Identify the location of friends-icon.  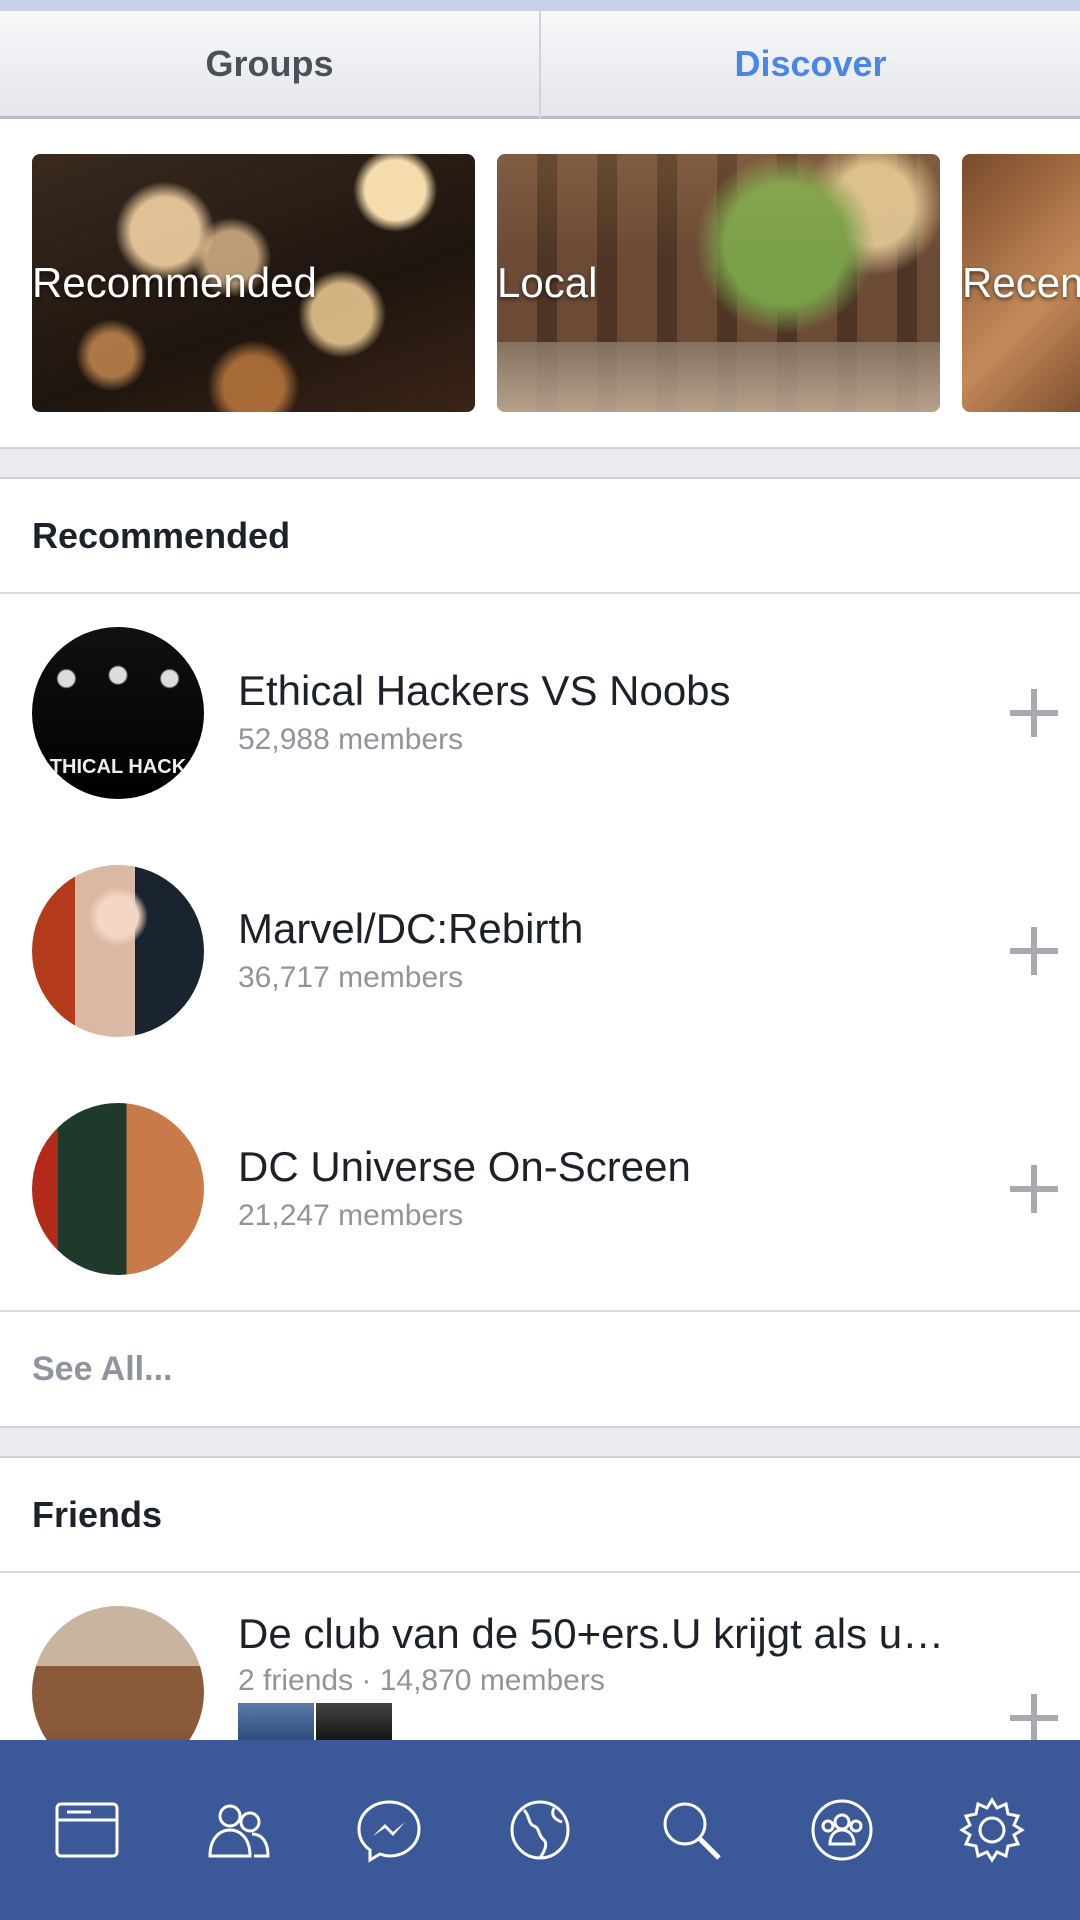
(238, 1830).